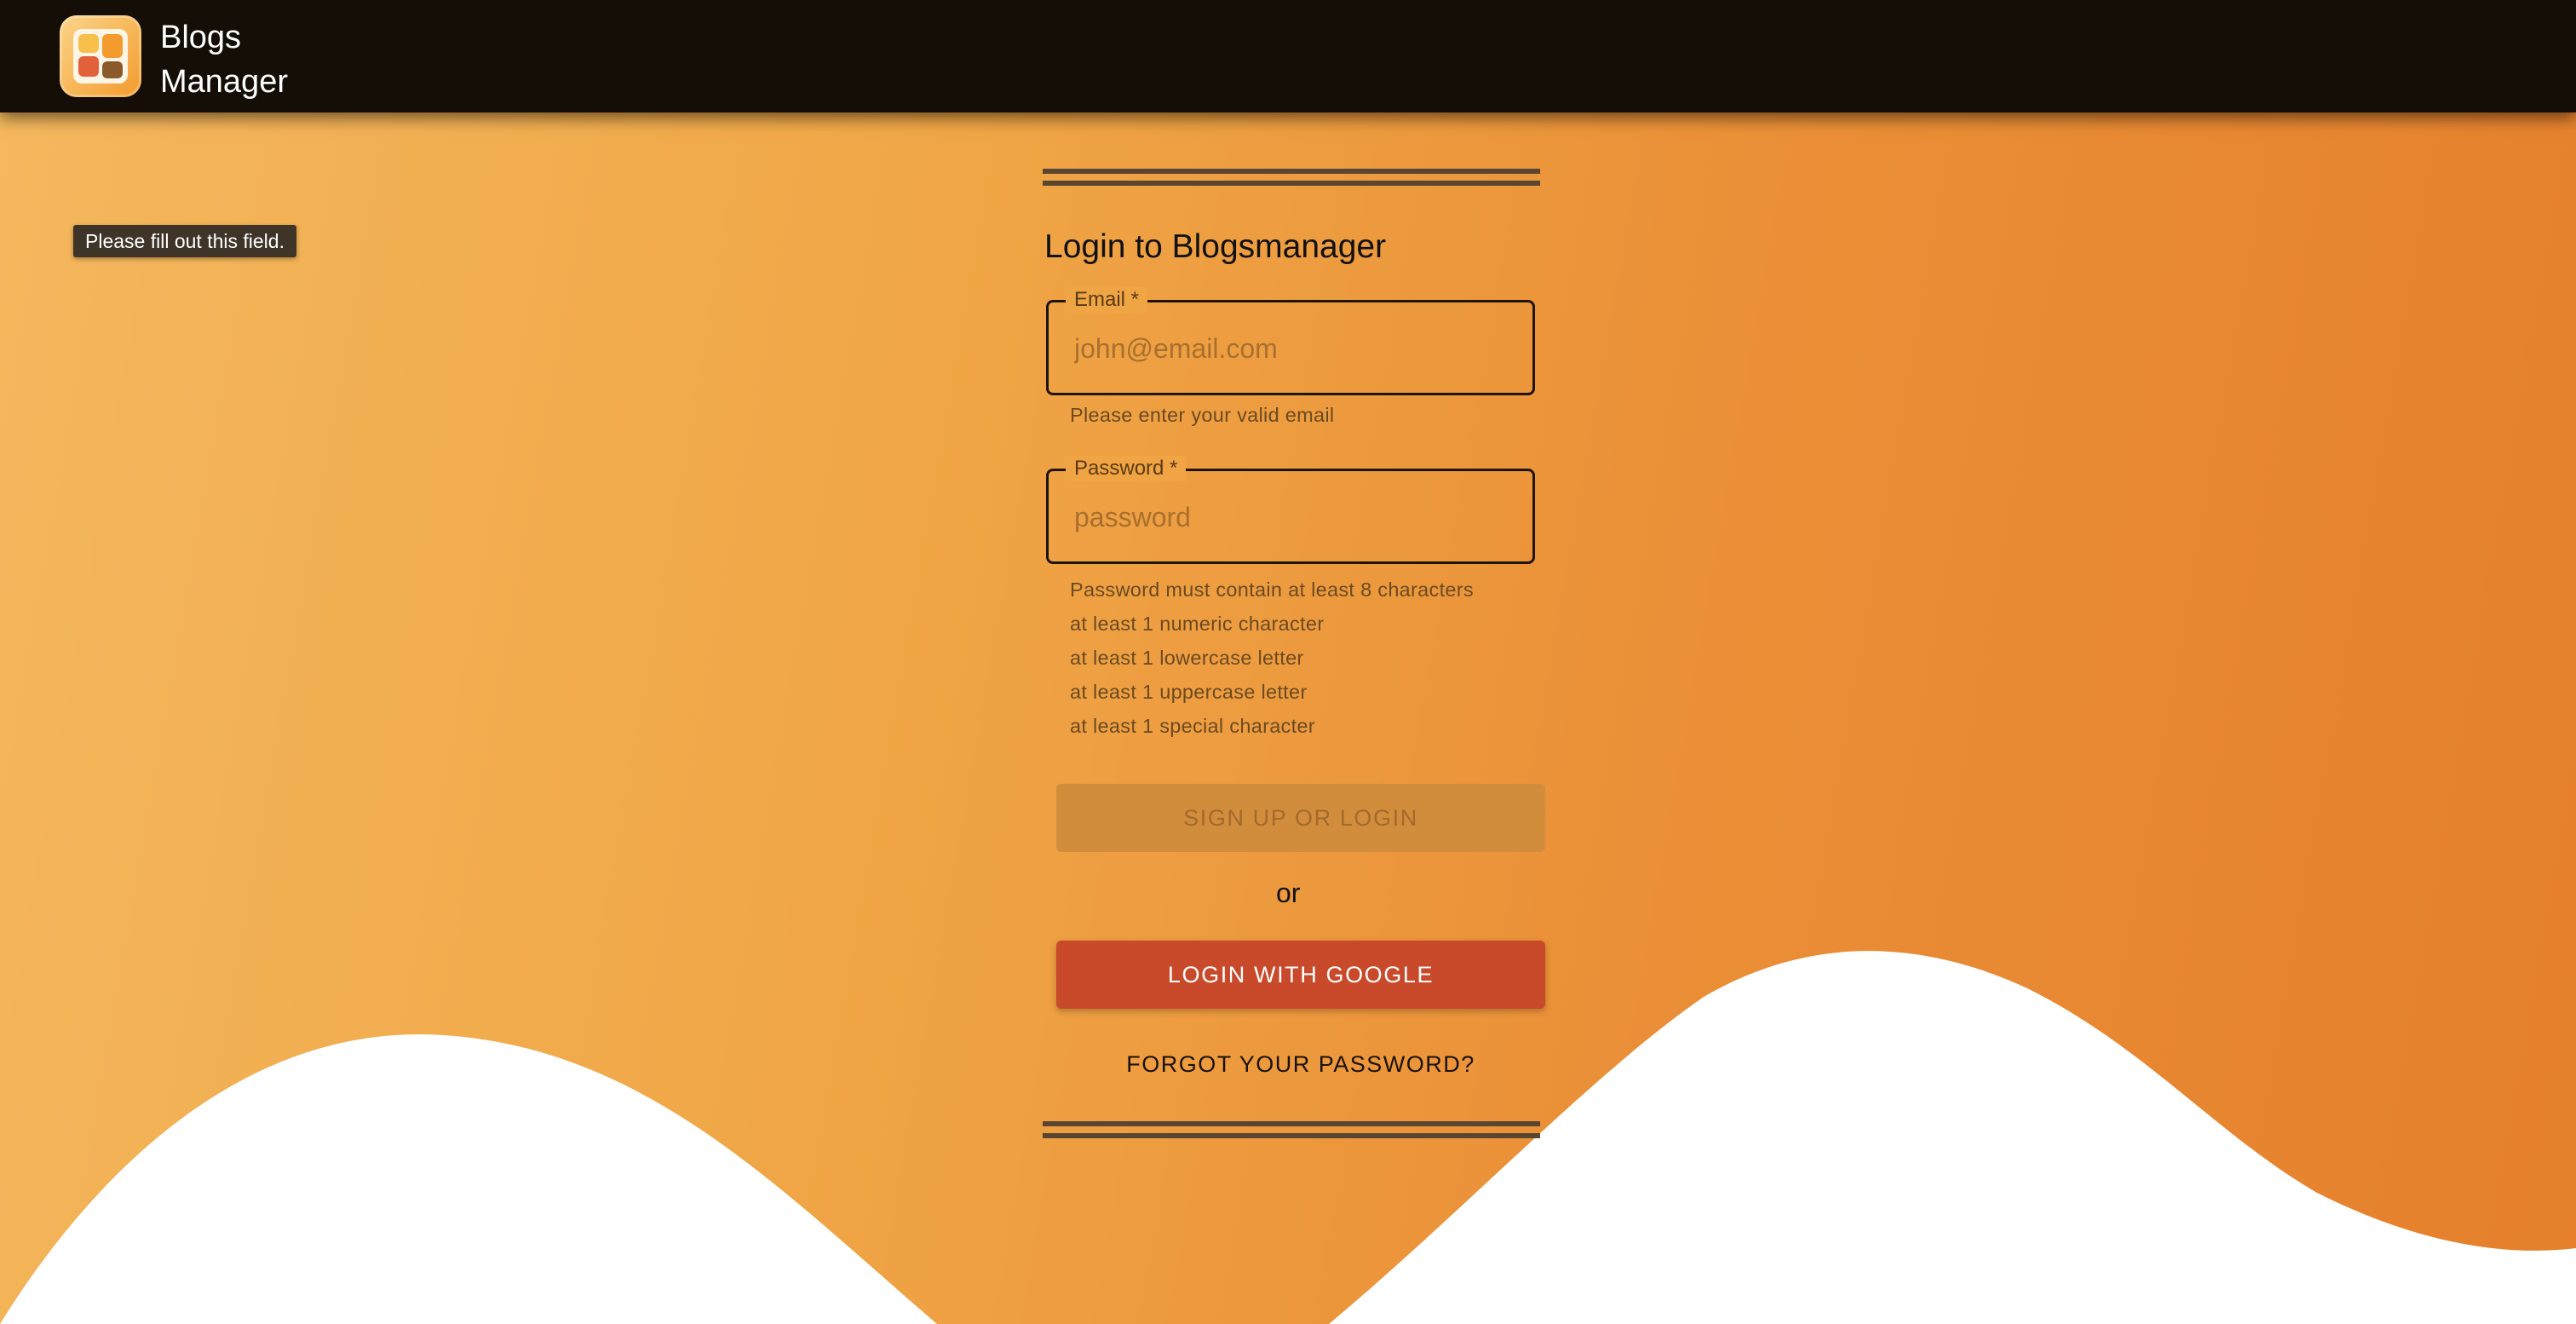  Describe the element at coordinates (224, 82) in the screenshot. I see `brand-line-2: Manager` at that location.